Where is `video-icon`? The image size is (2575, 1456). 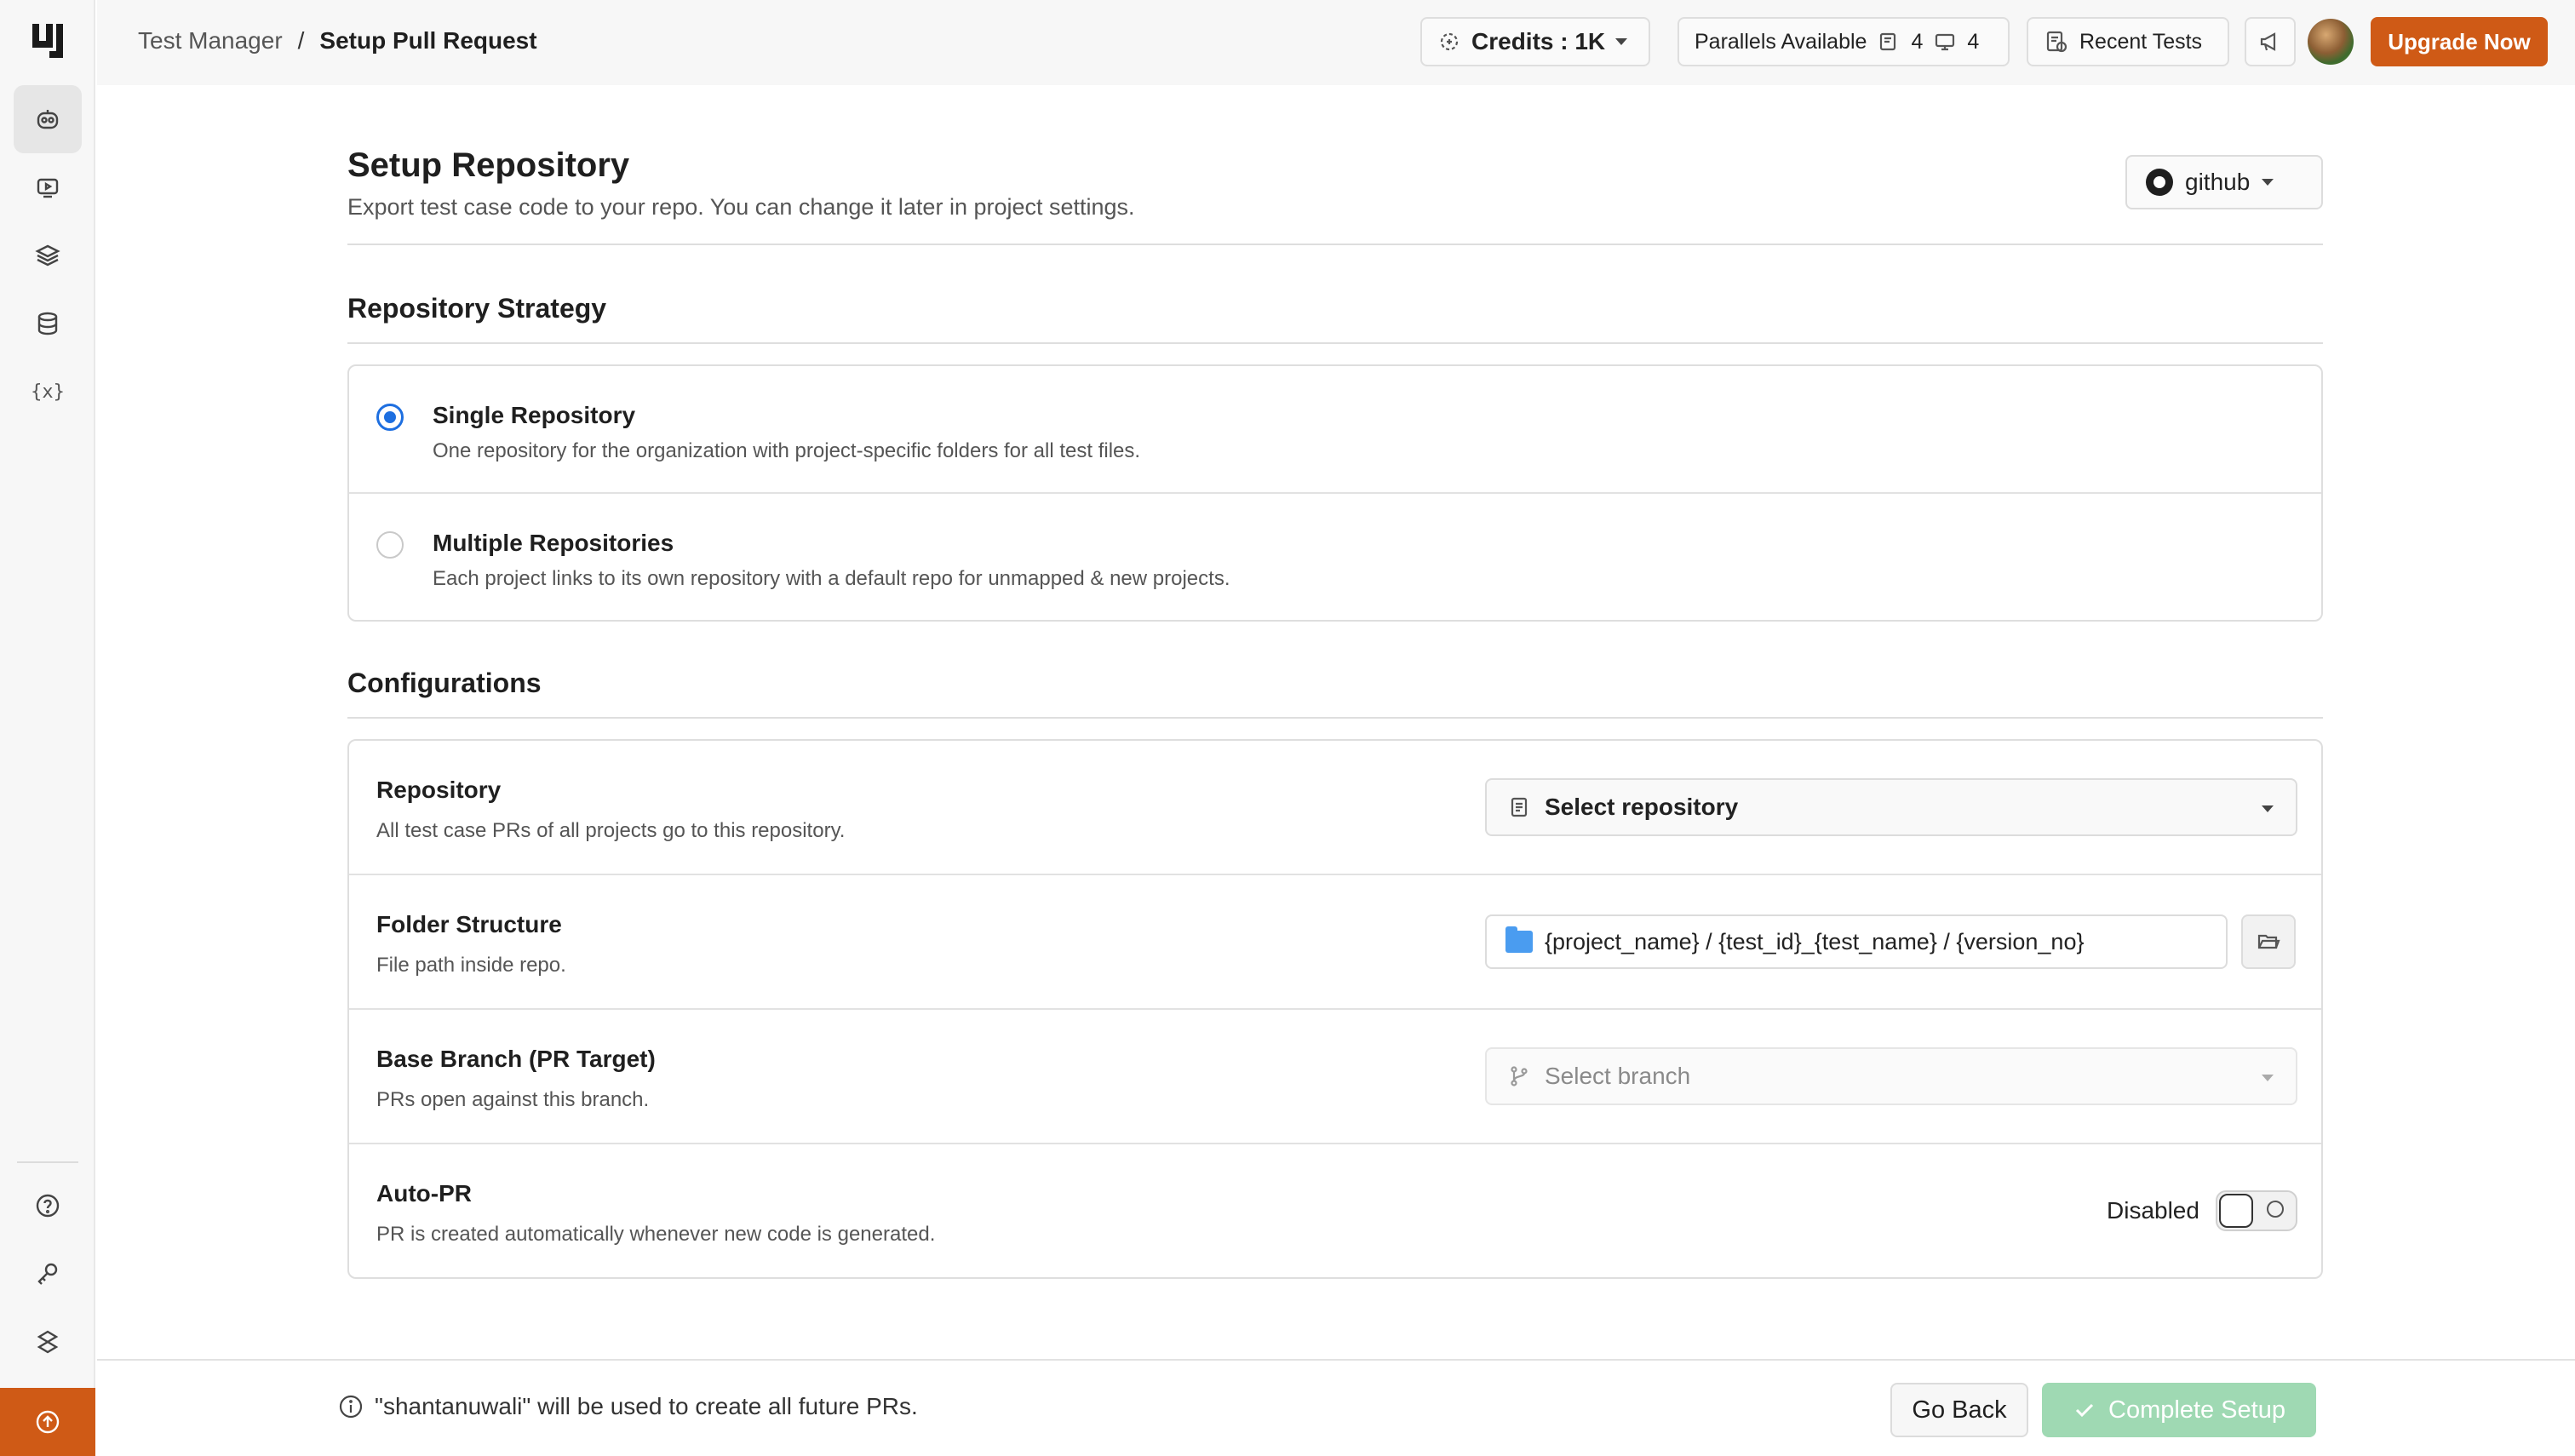
video-icon is located at coordinates (48, 188).